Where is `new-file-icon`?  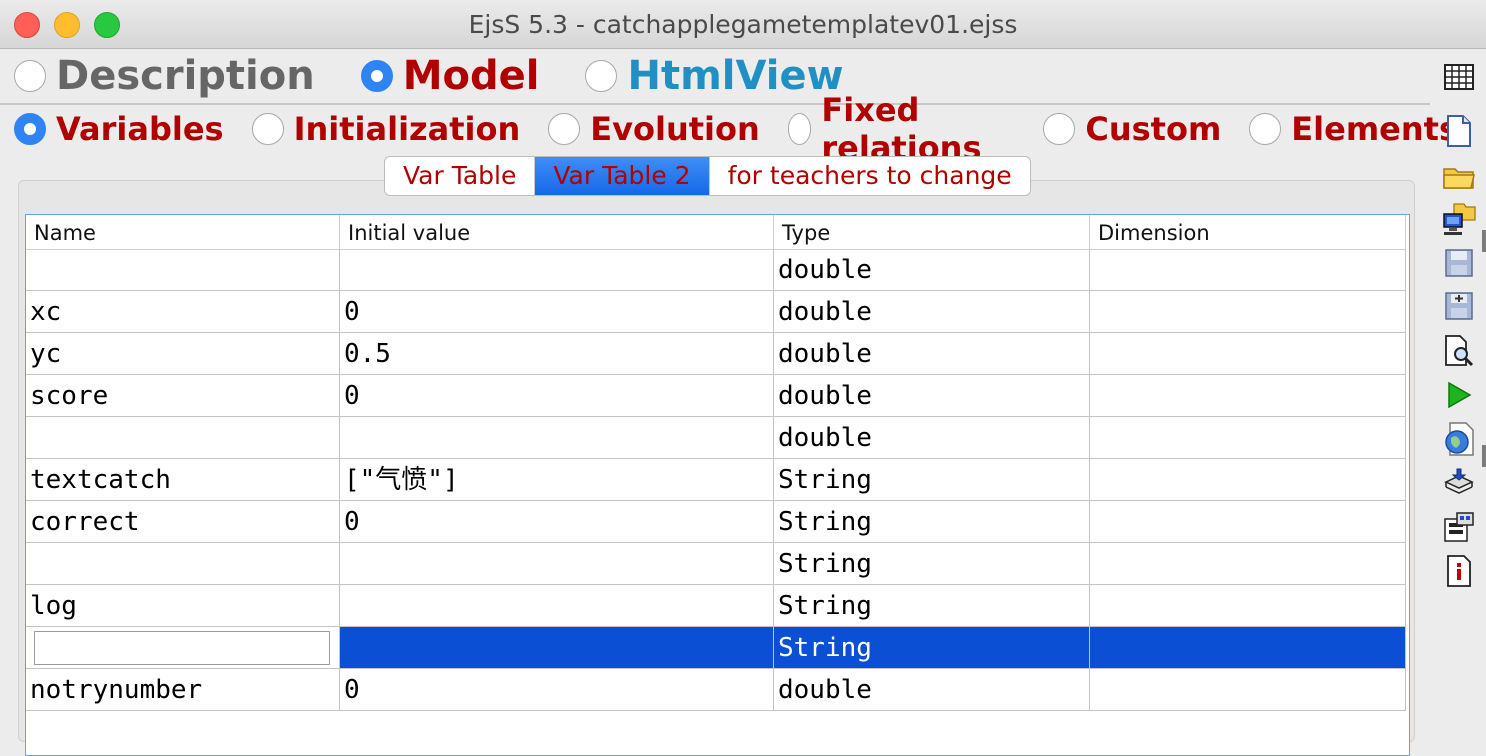
new-file-icon is located at coordinates (1459, 131).